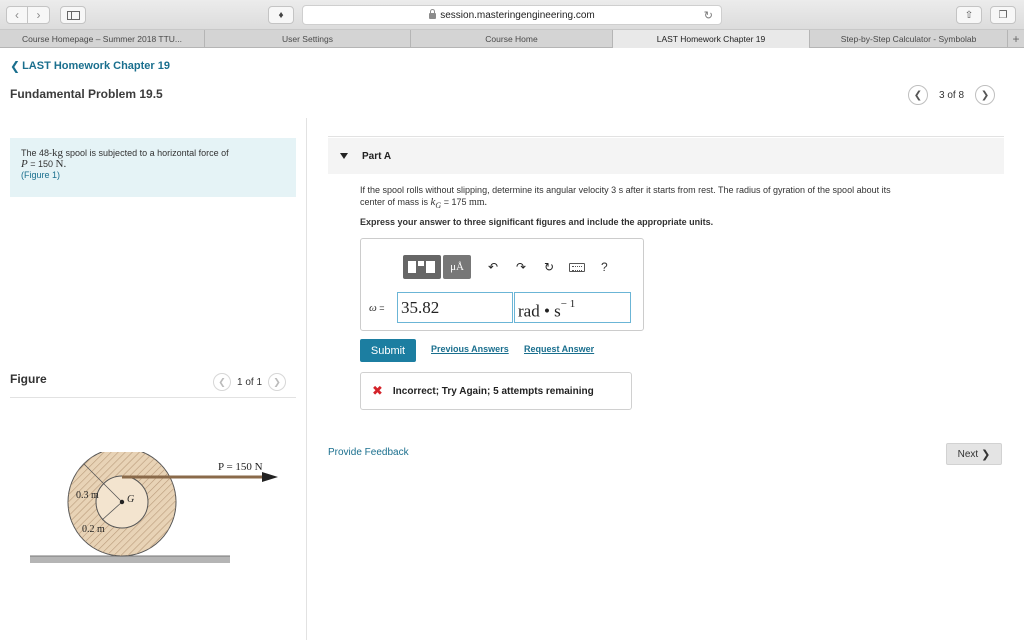  What do you see at coordinates (377, 308) in the screenshot?
I see `answer-variable-label: ω =` at bounding box center [377, 308].